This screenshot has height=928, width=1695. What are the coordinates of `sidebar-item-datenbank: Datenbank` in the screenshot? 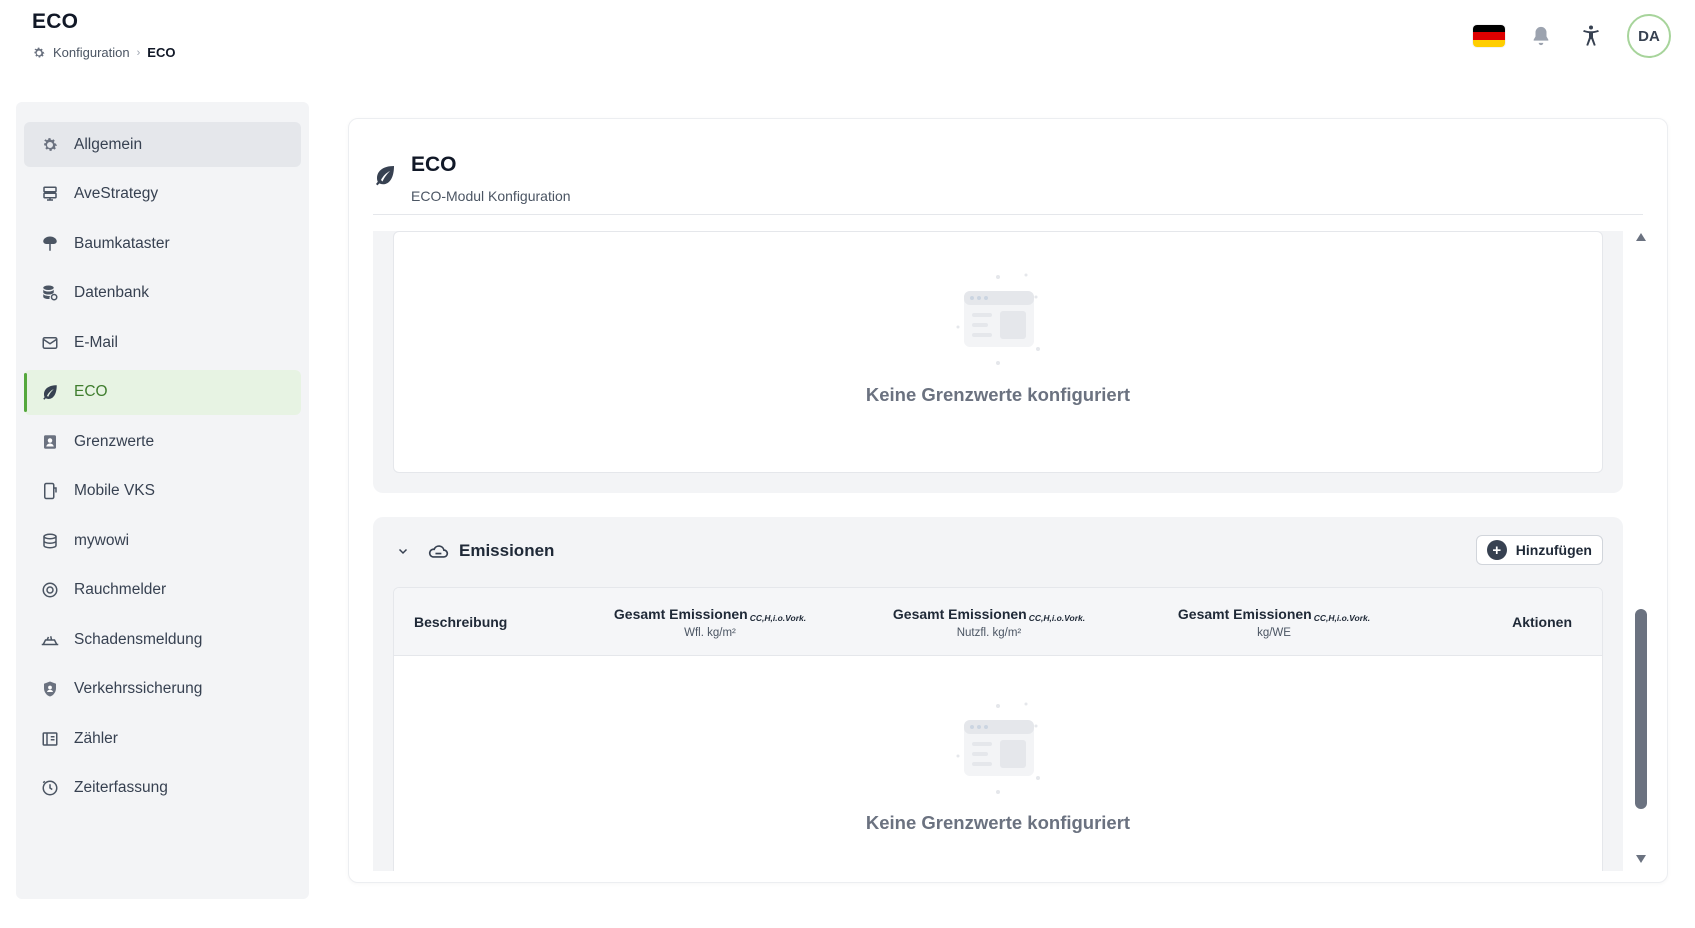 It's located at (162, 293).